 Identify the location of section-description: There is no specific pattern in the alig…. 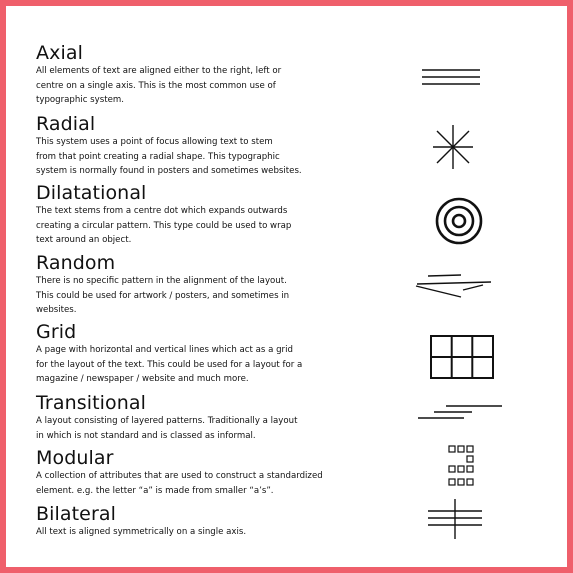
(163, 295).